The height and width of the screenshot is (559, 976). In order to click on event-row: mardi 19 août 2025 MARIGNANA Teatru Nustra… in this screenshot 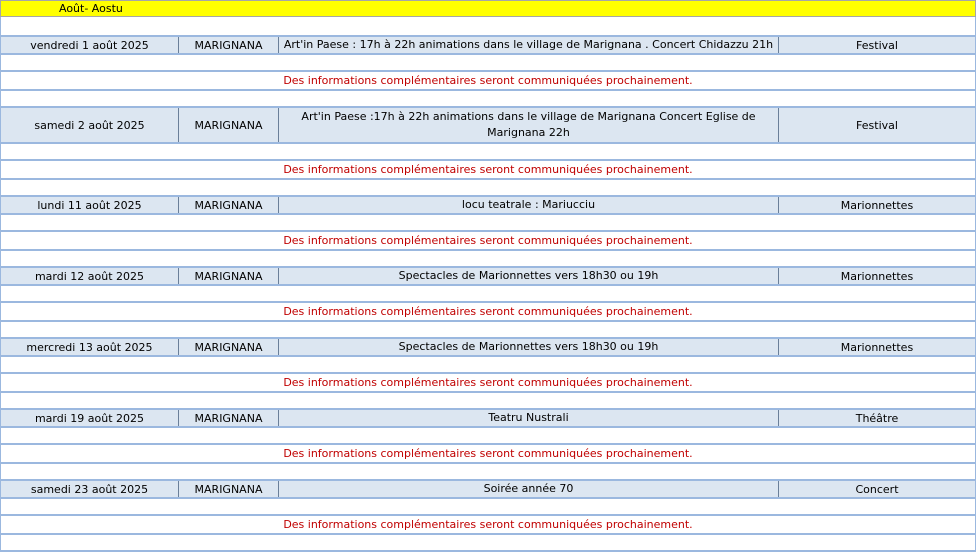, I will do `click(488, 419)`.